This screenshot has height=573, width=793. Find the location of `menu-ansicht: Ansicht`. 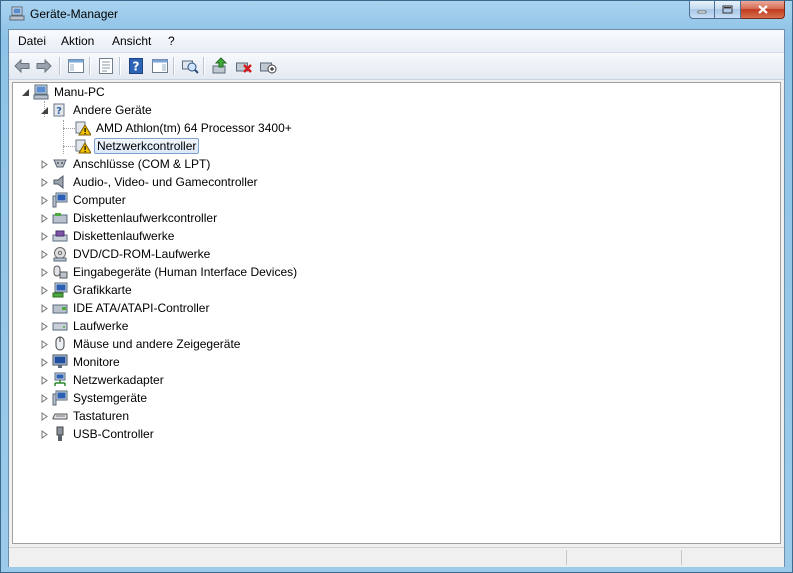

menu-ansicht: Ansicht is located at coordinates (131, 41).